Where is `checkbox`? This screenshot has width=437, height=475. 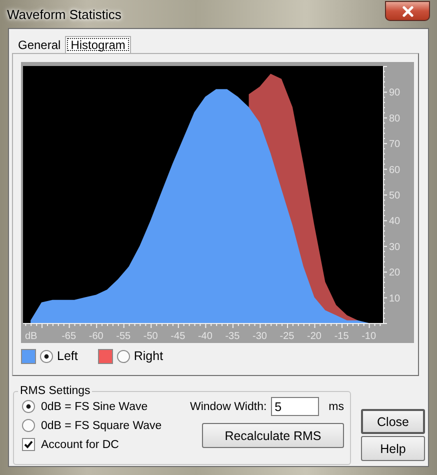
checkbox is located at coordinates (28, 444).